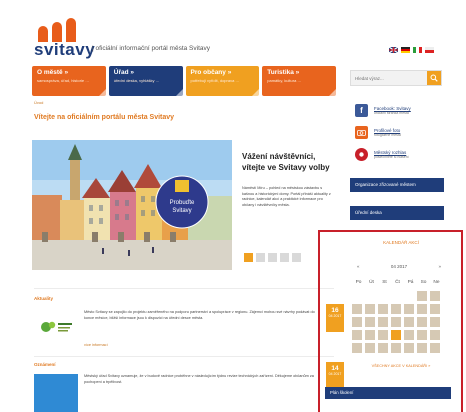  Describe the element at coordinates (393, 50) in the screenshot. I see `flag-uk-icon` at that location.